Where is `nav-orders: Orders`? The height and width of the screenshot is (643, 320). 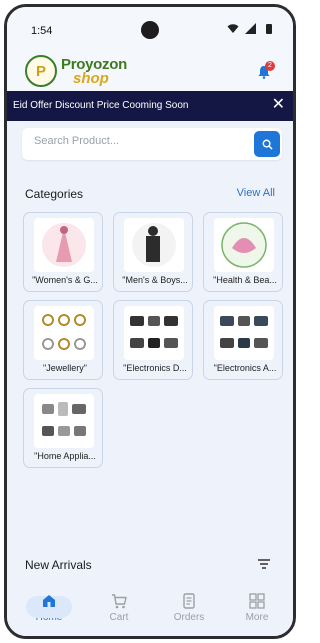 nav-orders: Orders is located at coordinates (189, 607).